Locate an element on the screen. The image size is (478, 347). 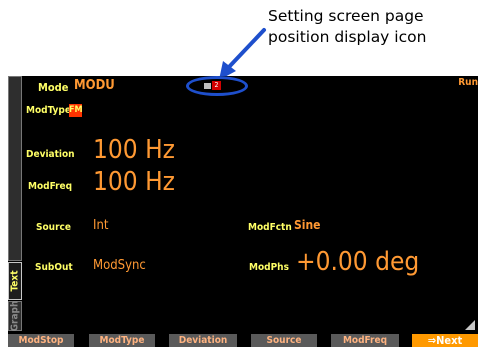
modfreq-value: 100 Hz is located at coordinates (134, 182).